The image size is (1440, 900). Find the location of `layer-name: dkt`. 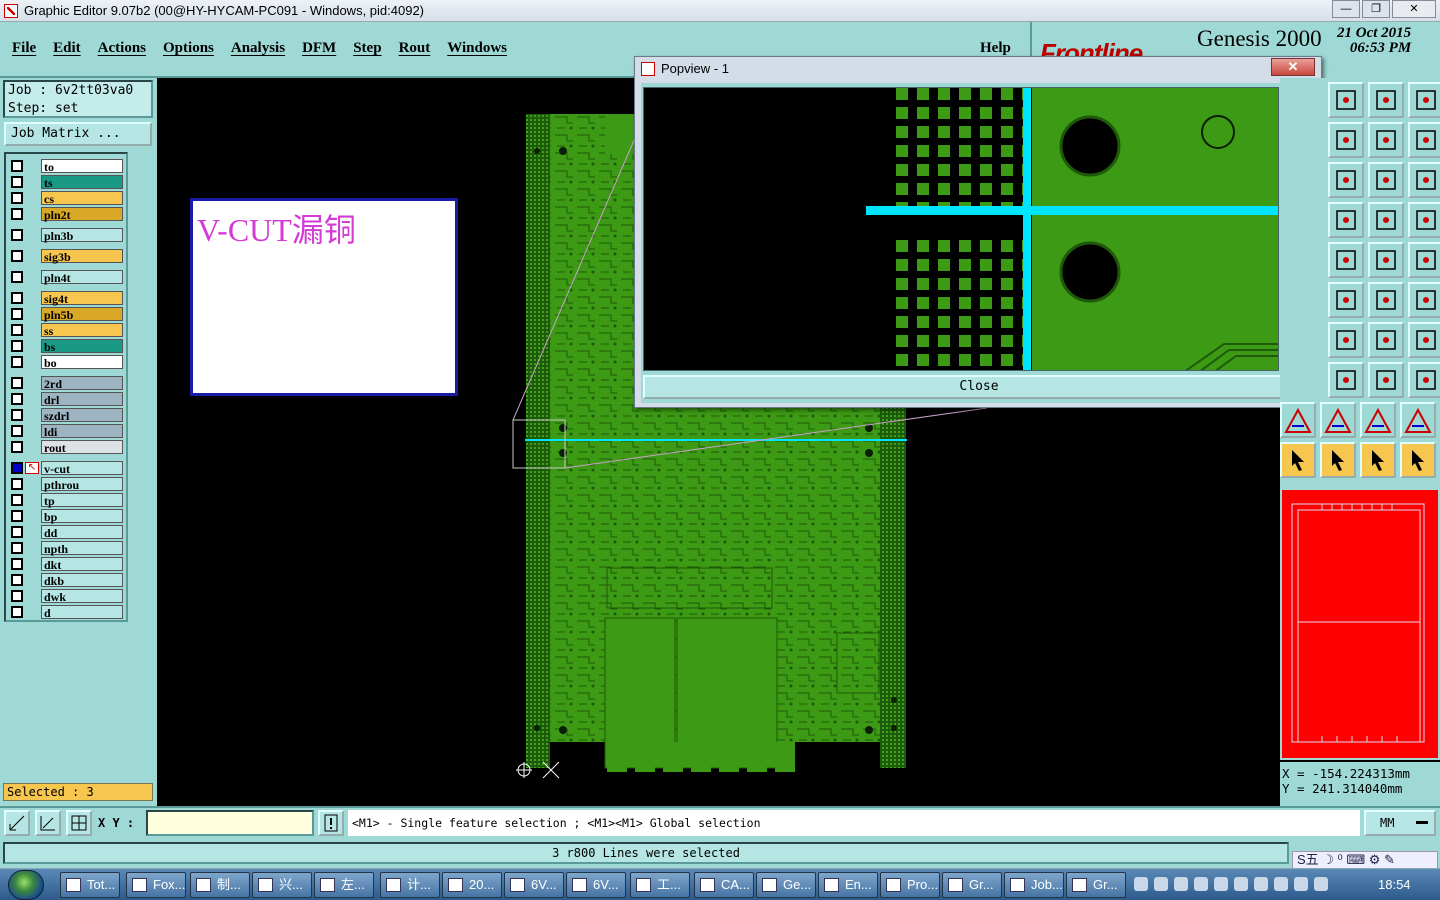

layer-name: dkt is located at coordinates (82, 564).